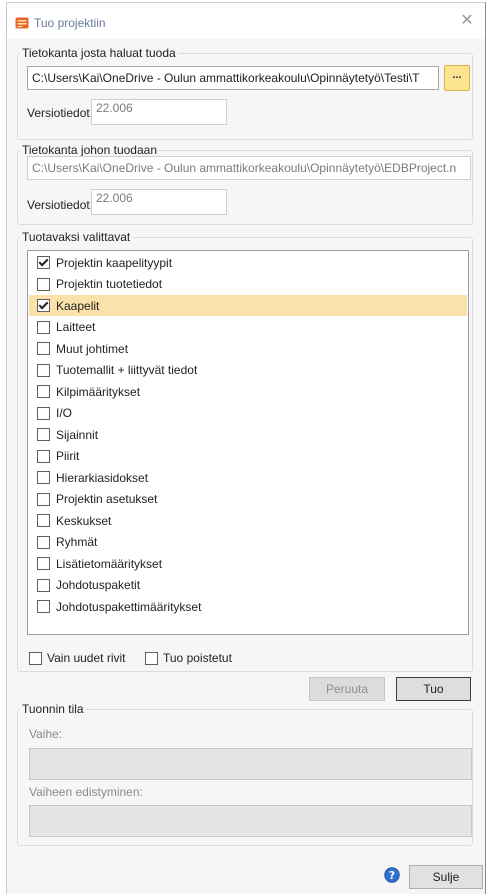 Image resolution: width=489 pixels, height=896 pixels. Describe the element at coordinates (77, 542) in the screenshot. I see `list-item-label: Ryhmät` at that location.